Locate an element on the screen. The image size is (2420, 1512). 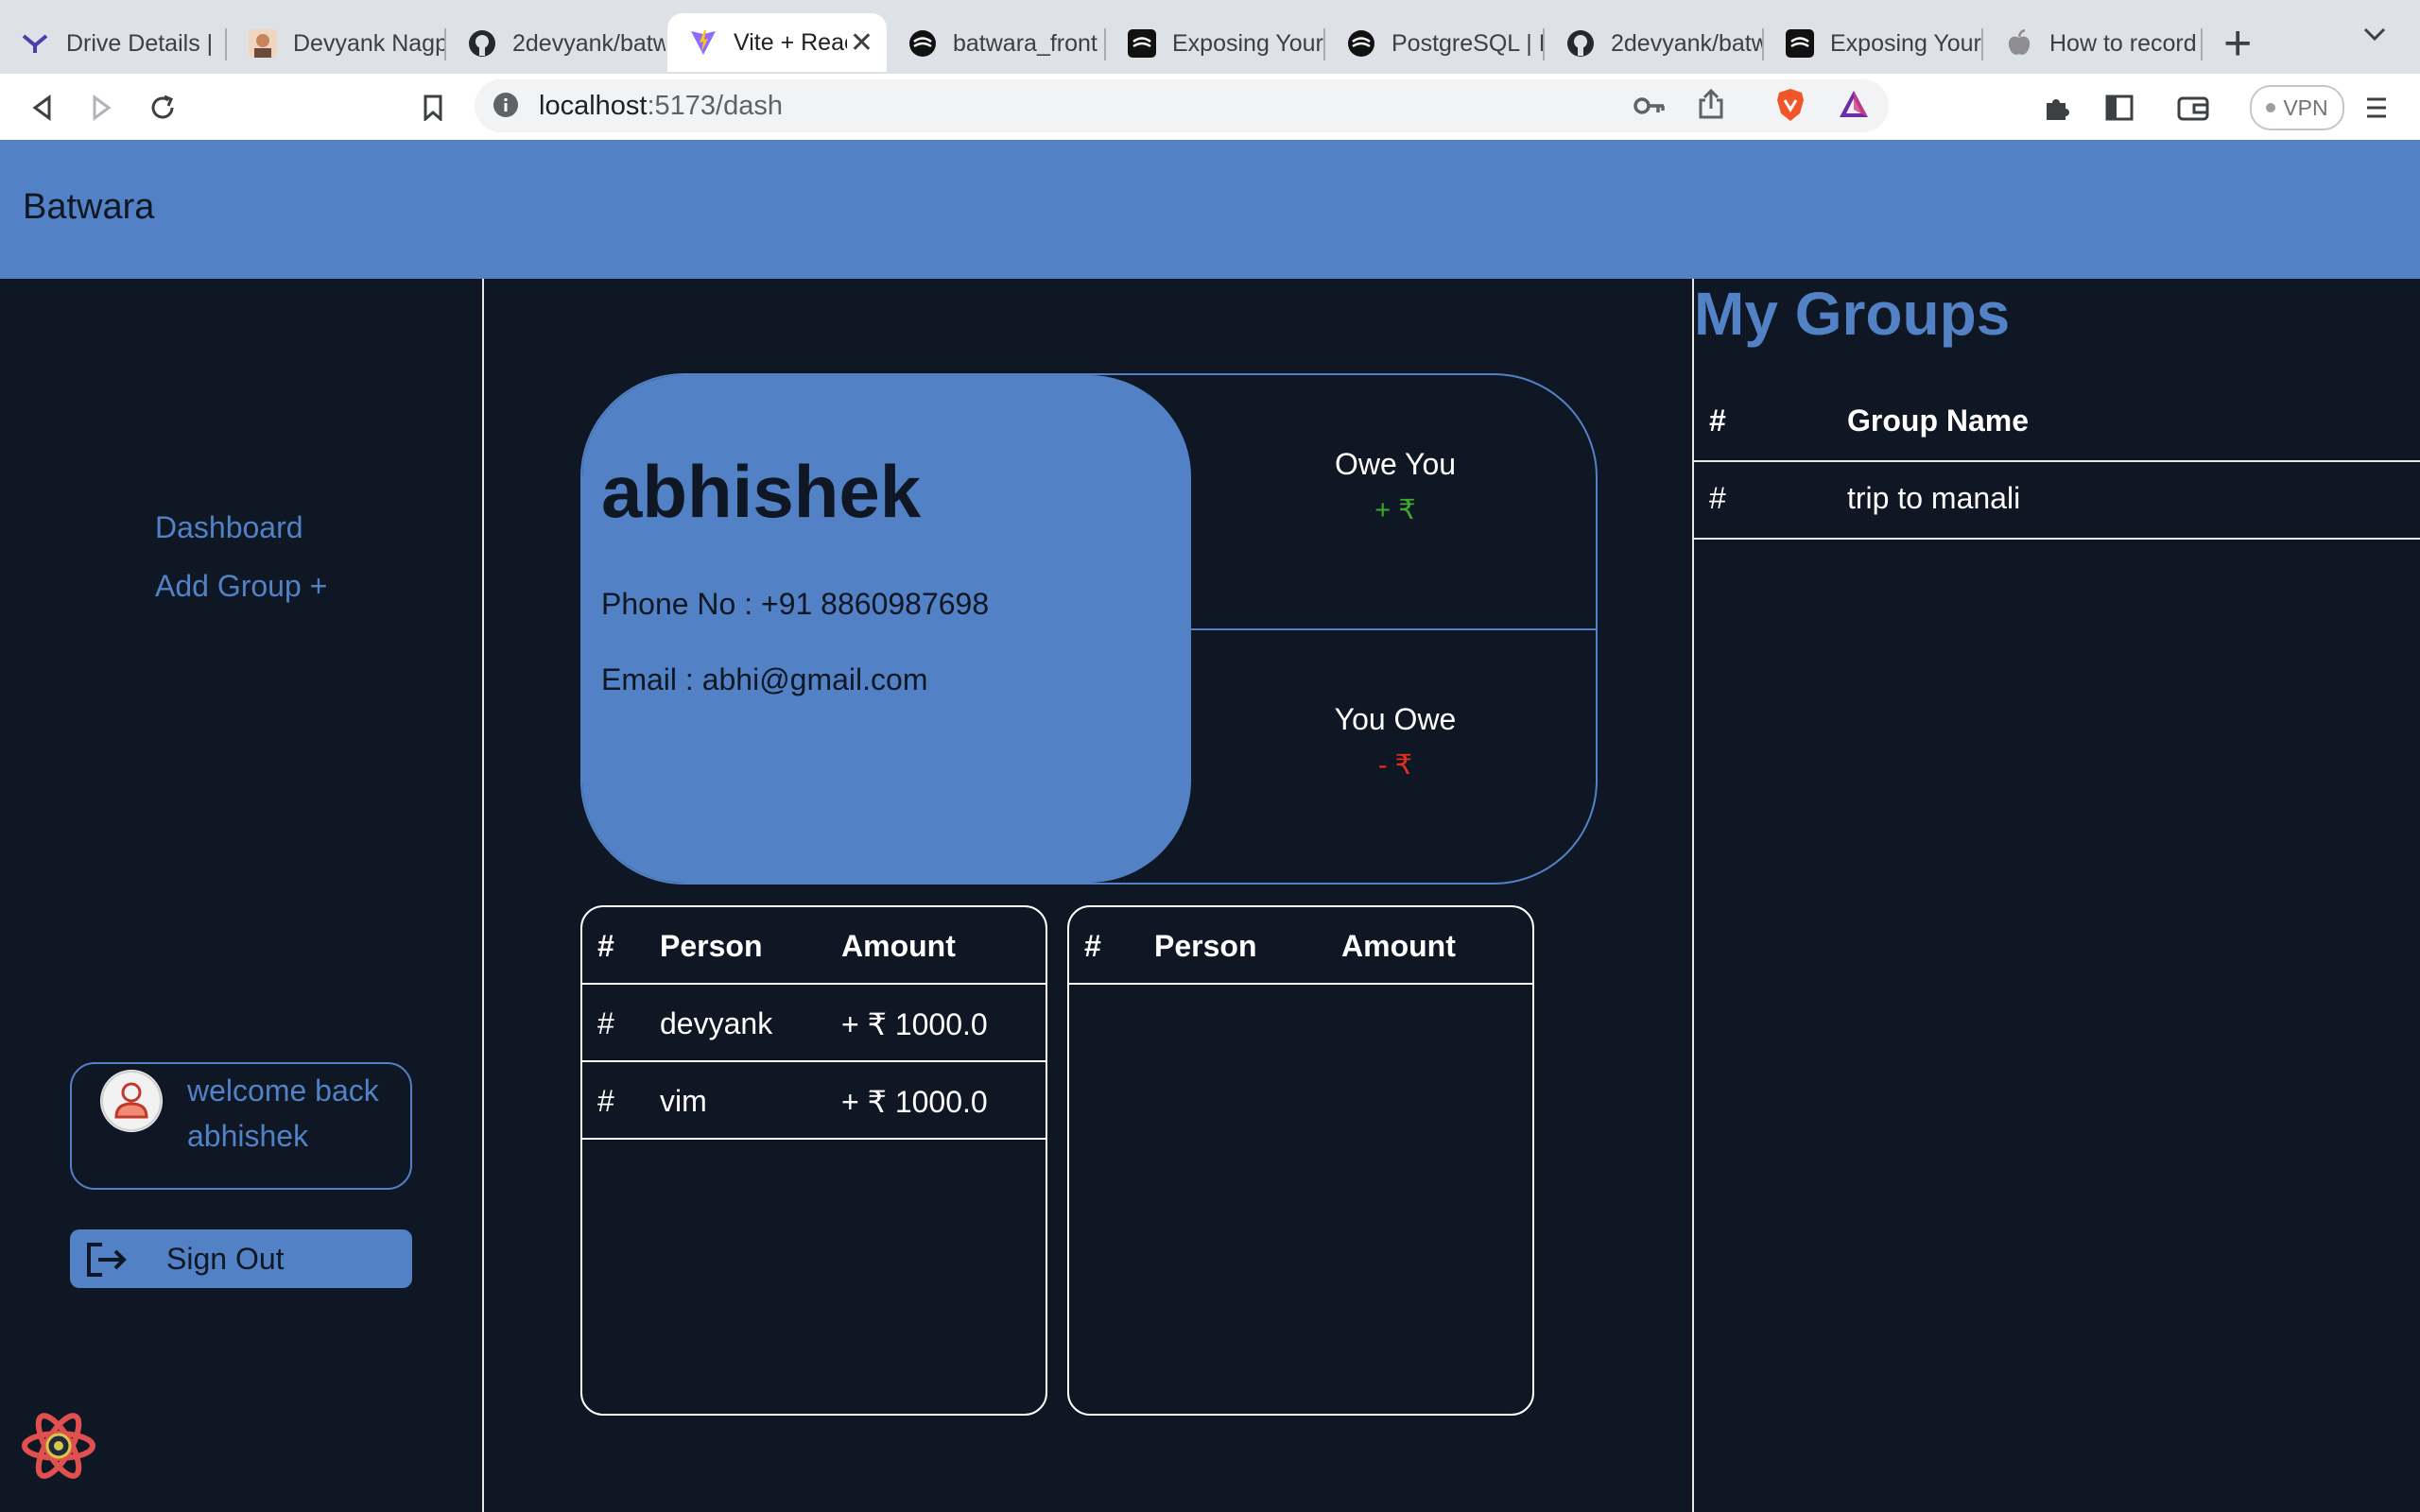
wallet-icon is located at coordinates (2193, 108).